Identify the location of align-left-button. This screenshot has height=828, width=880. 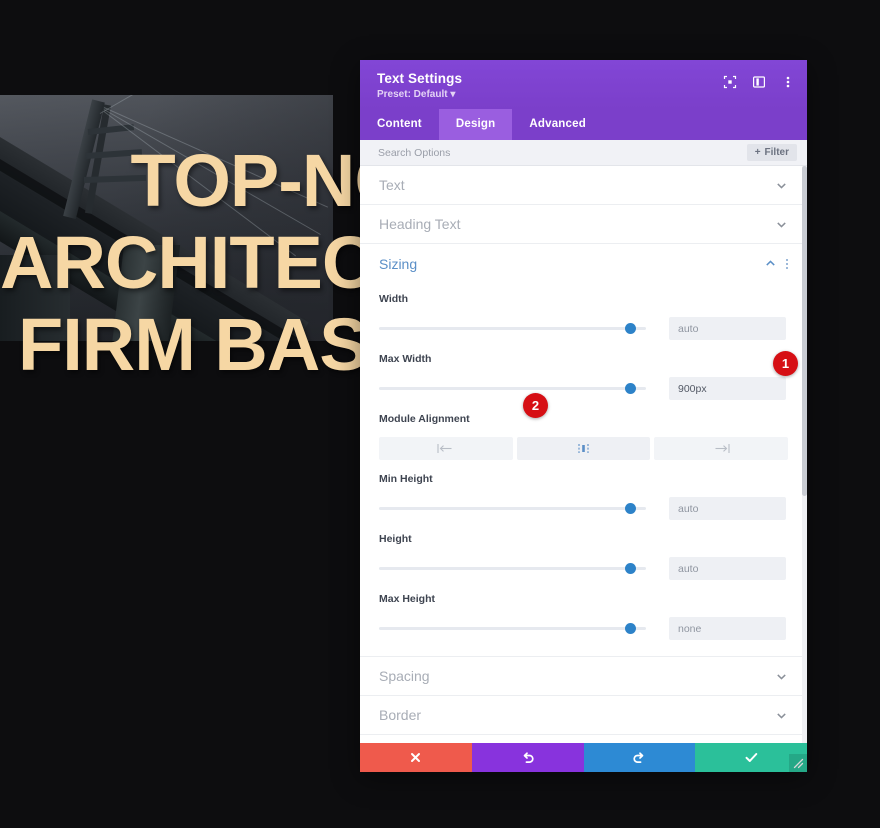
(446, 448).